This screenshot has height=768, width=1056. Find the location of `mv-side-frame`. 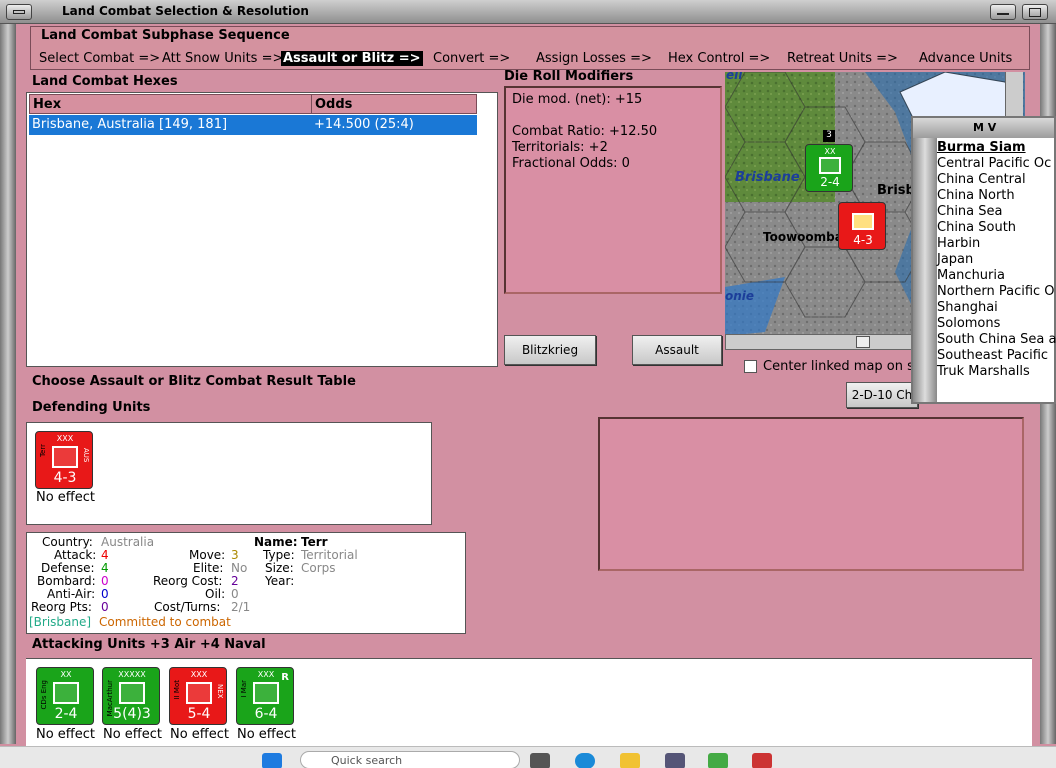

mv-side-frame is located at coordinates (925, 270).